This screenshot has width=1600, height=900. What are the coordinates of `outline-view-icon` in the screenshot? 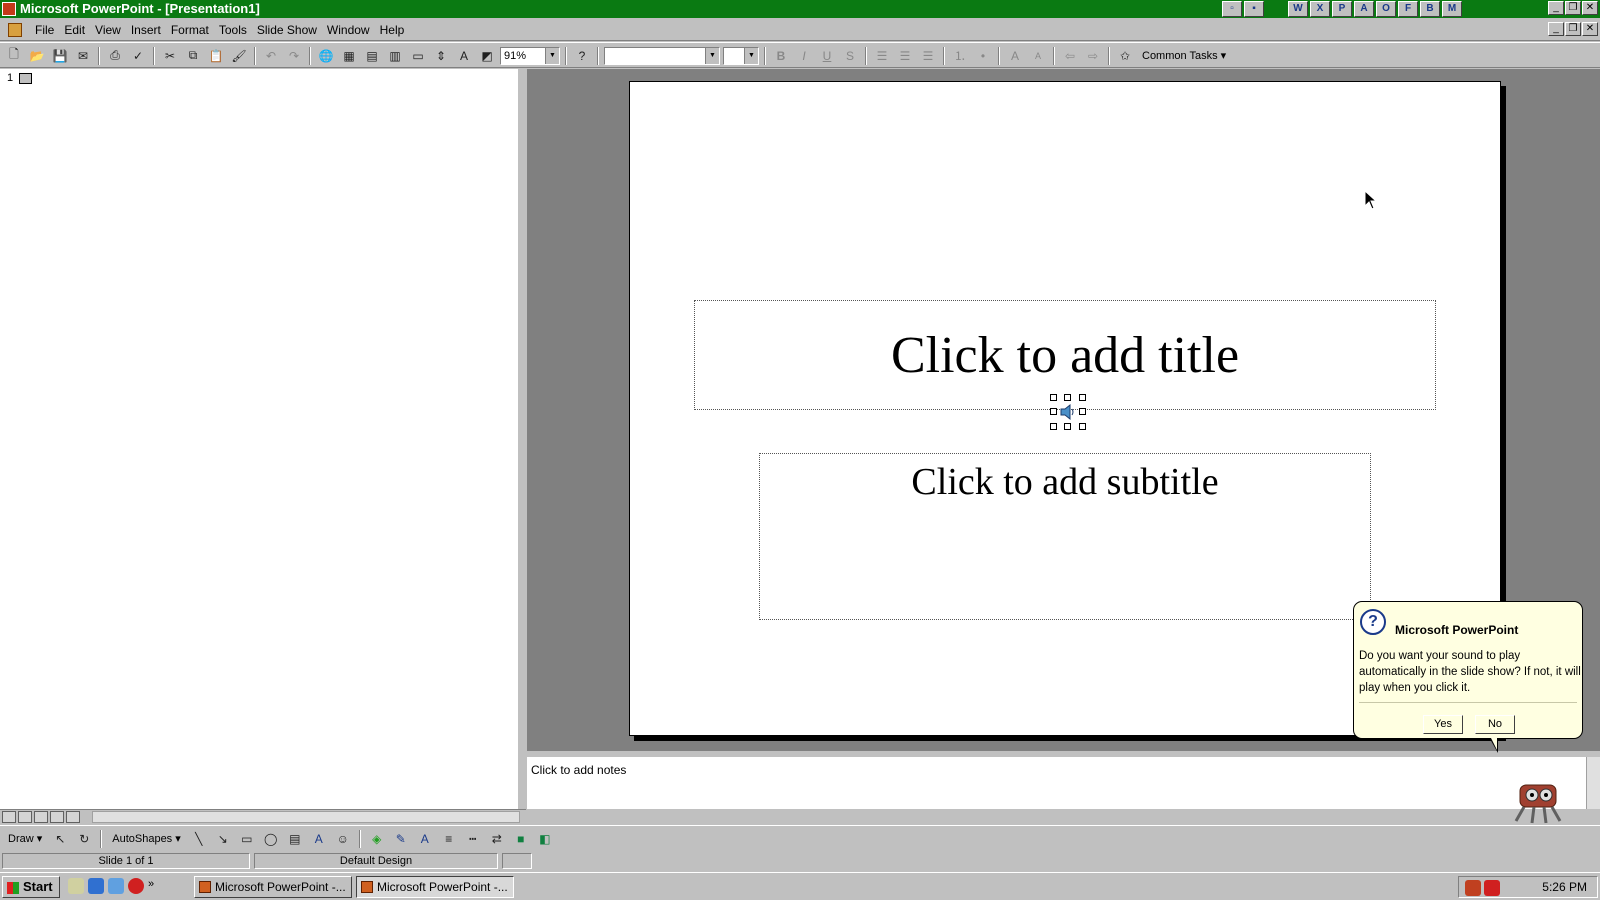 It's located at (25, 817).